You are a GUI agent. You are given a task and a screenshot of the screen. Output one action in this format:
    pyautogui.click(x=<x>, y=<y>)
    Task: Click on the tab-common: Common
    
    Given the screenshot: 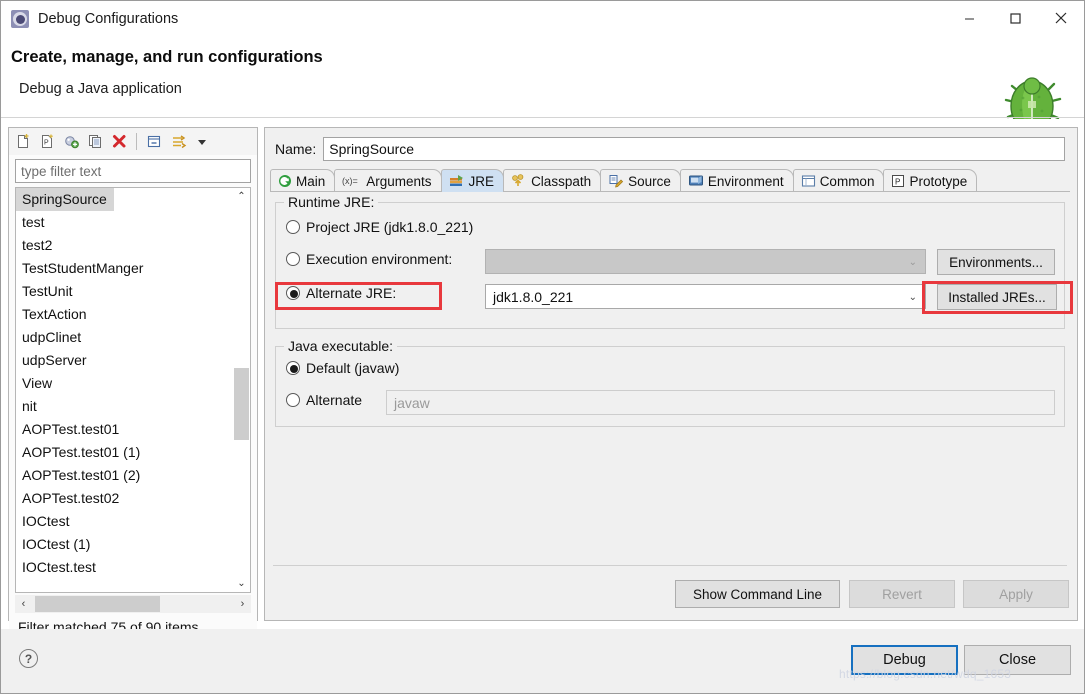 What is the action you would take?
    pyautogui.click(x=838, y=180)
    